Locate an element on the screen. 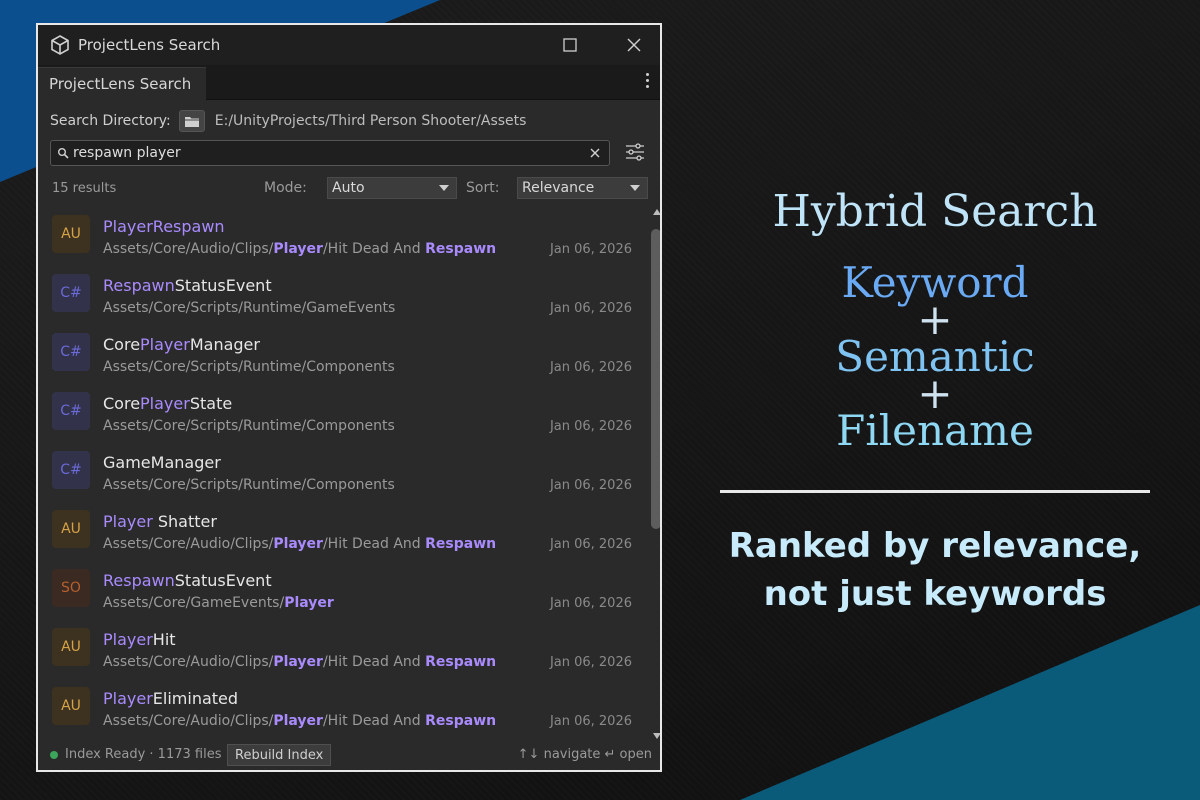 The height and width of the screenshot is (800, 1200). search-input is located at coordinates (331, 153).